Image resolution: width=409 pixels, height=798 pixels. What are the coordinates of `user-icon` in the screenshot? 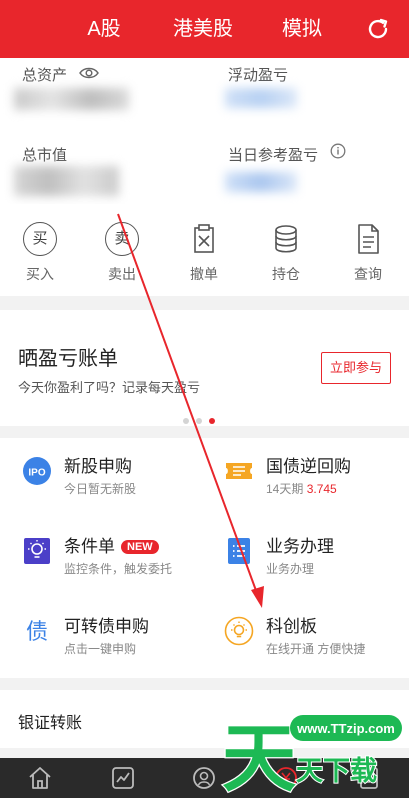 It's located at (204, 778).